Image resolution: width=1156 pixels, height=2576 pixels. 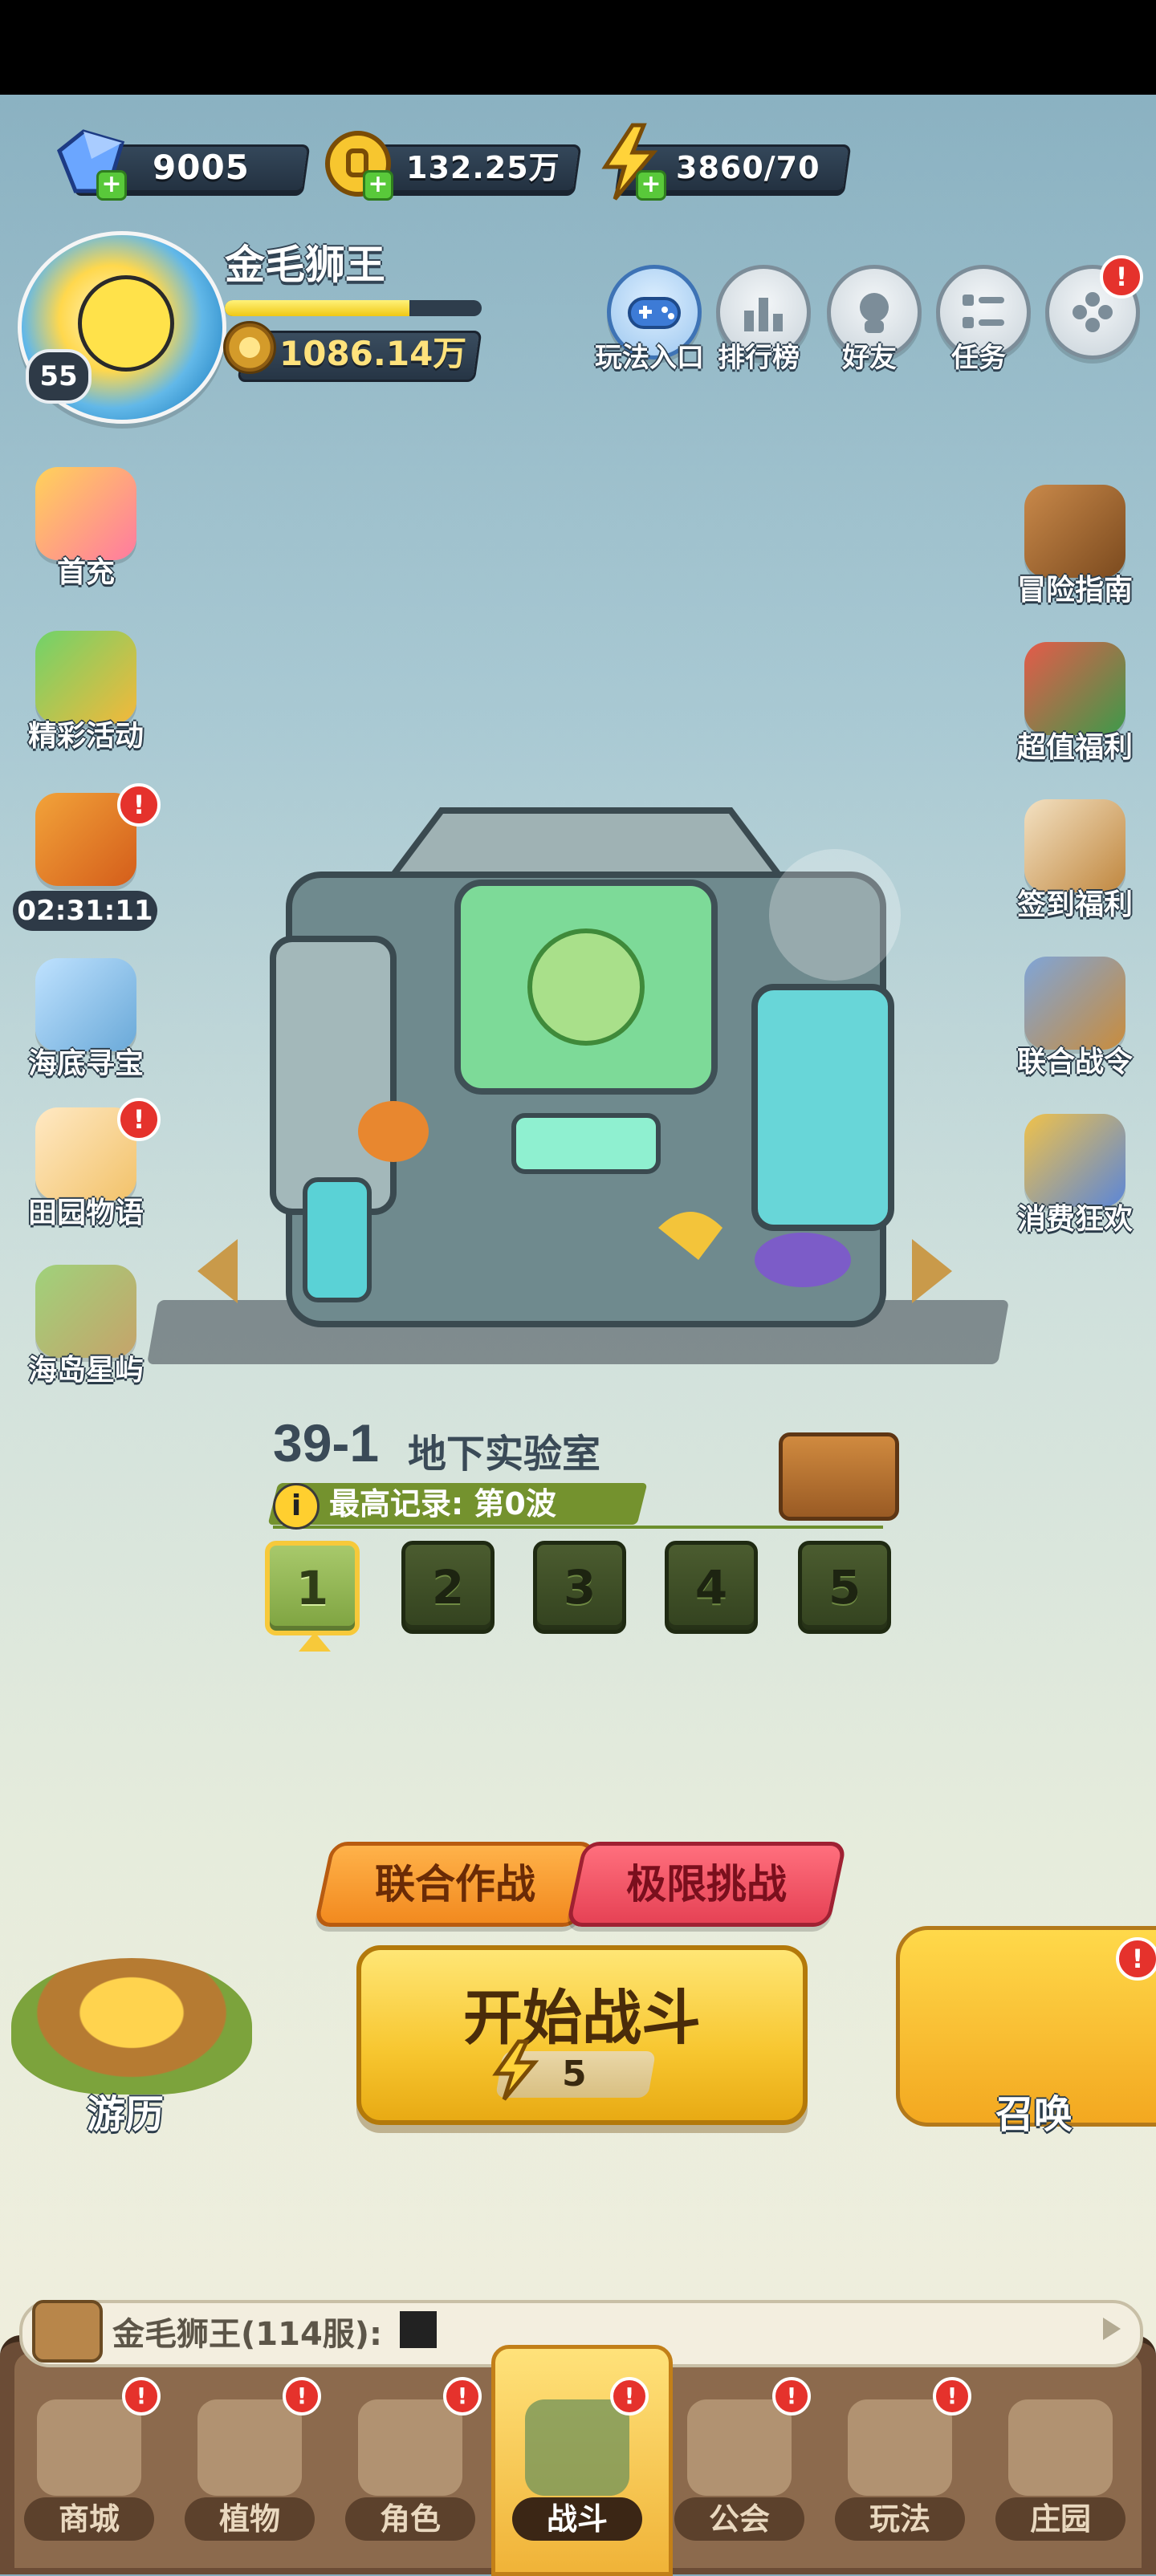 I want to click on treasure-chest-icon, so click(x=839, y=1477).